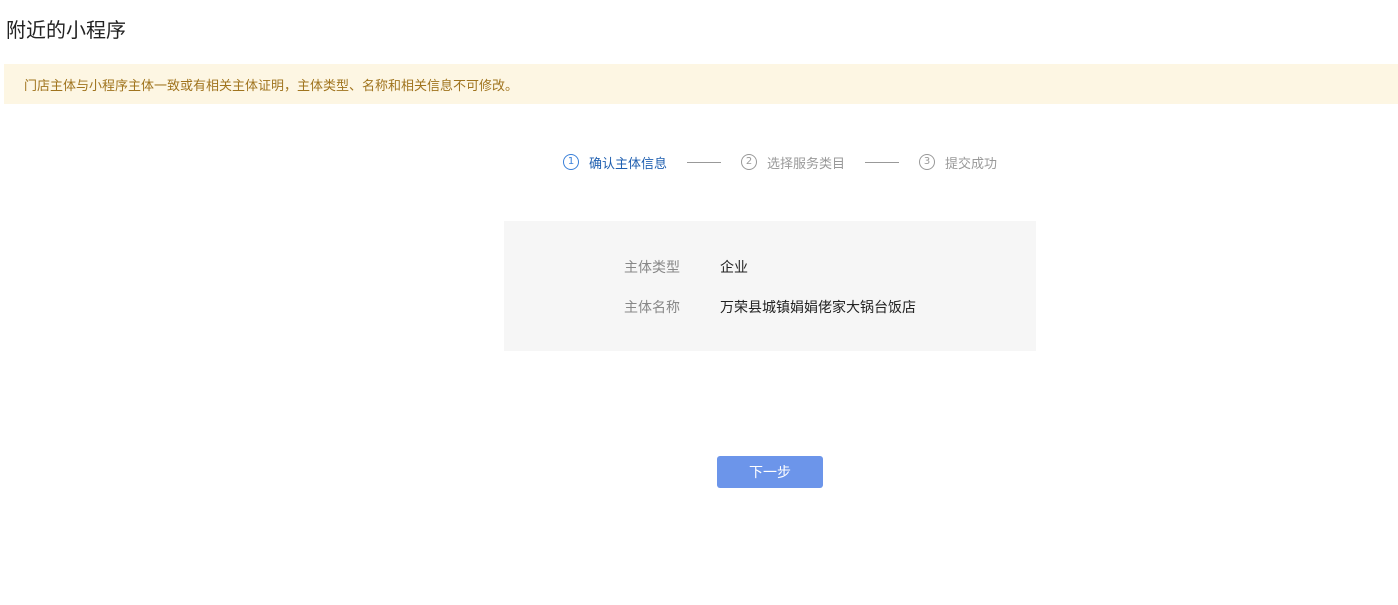 Image resolution: width=1398 pixels, height=605 pixels. I want to click on step-2-number: 2, so click(749, 162).